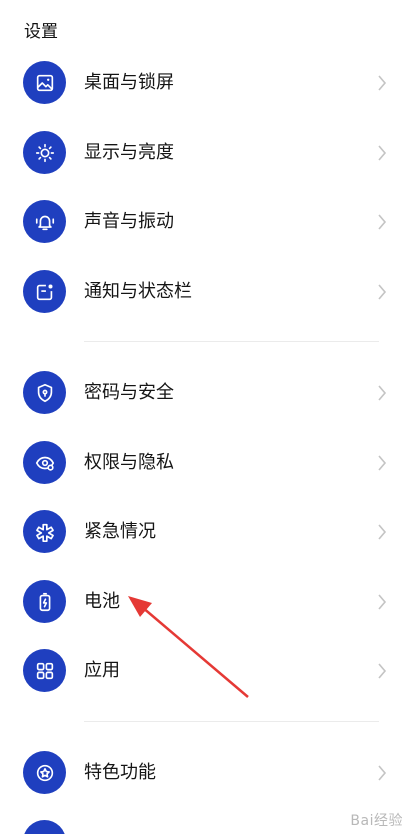  I want to click on settings-item-label: 紧急情况, so click(120, 531).